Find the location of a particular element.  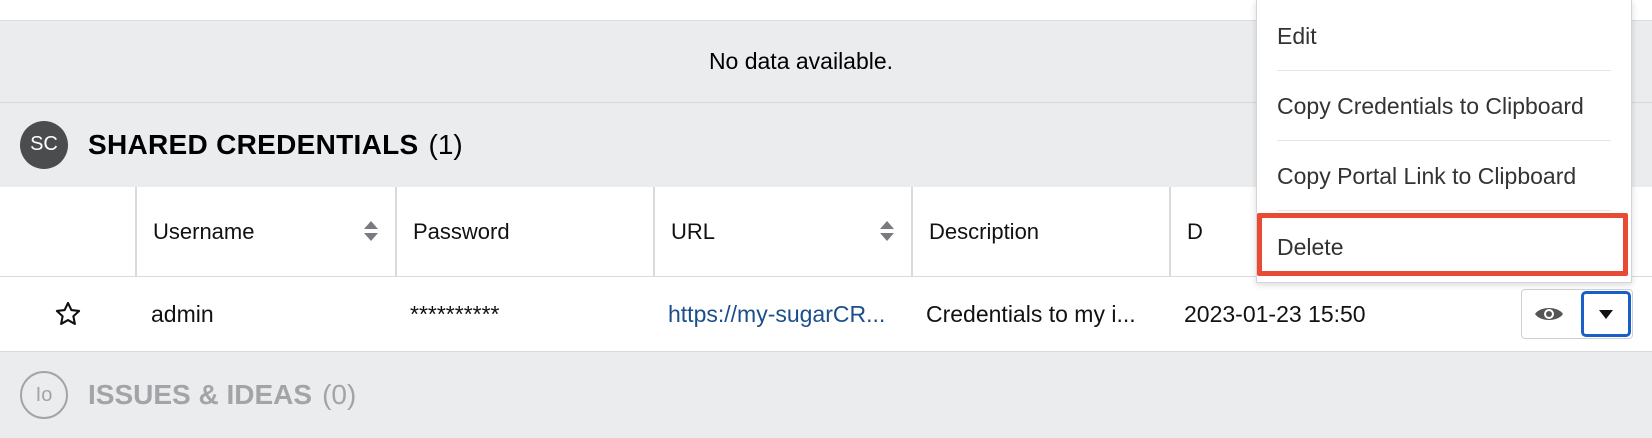

date-cell: 2023-01-23 15:50 is located at coordinates (1275, 313).